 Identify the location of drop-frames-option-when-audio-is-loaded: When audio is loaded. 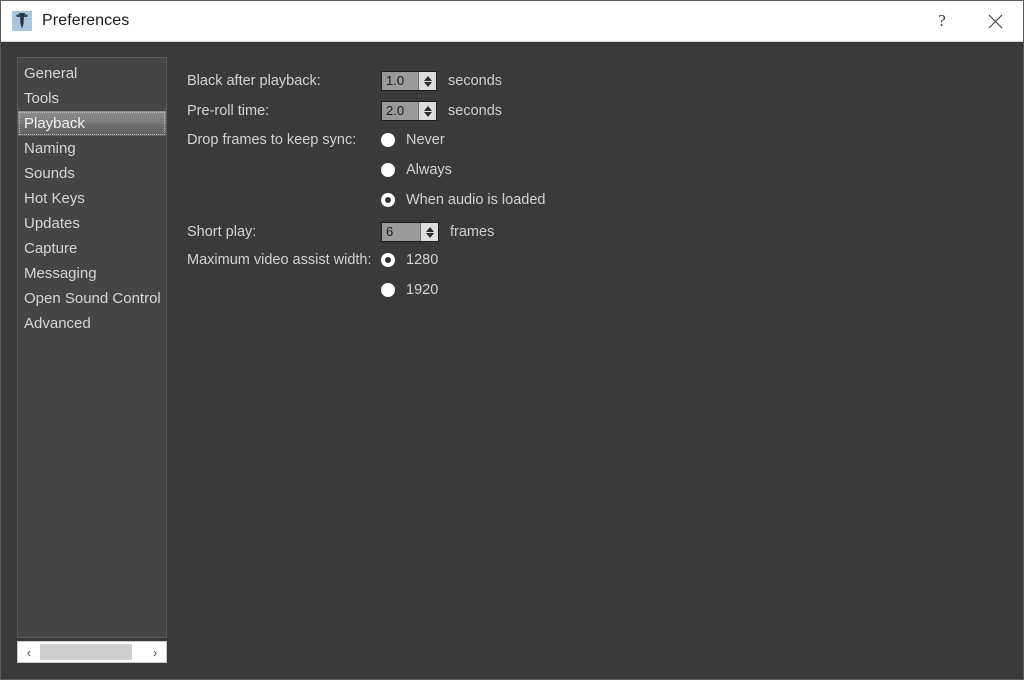
(463, 200).